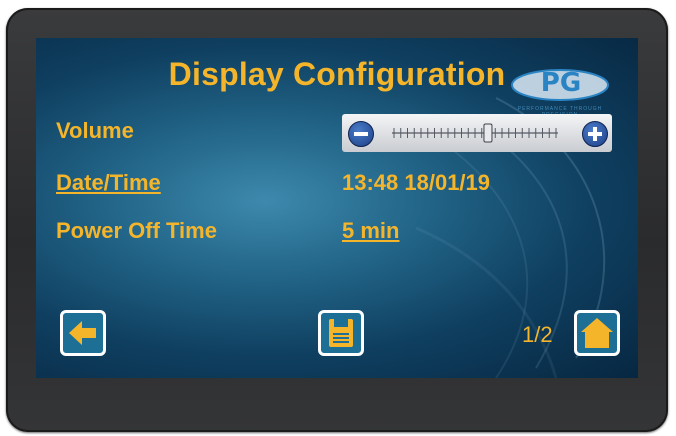 Image resolution: width=676 pixels, height=436 pixels. I want to click on power-off-value: 5 min, so click(370, 231).